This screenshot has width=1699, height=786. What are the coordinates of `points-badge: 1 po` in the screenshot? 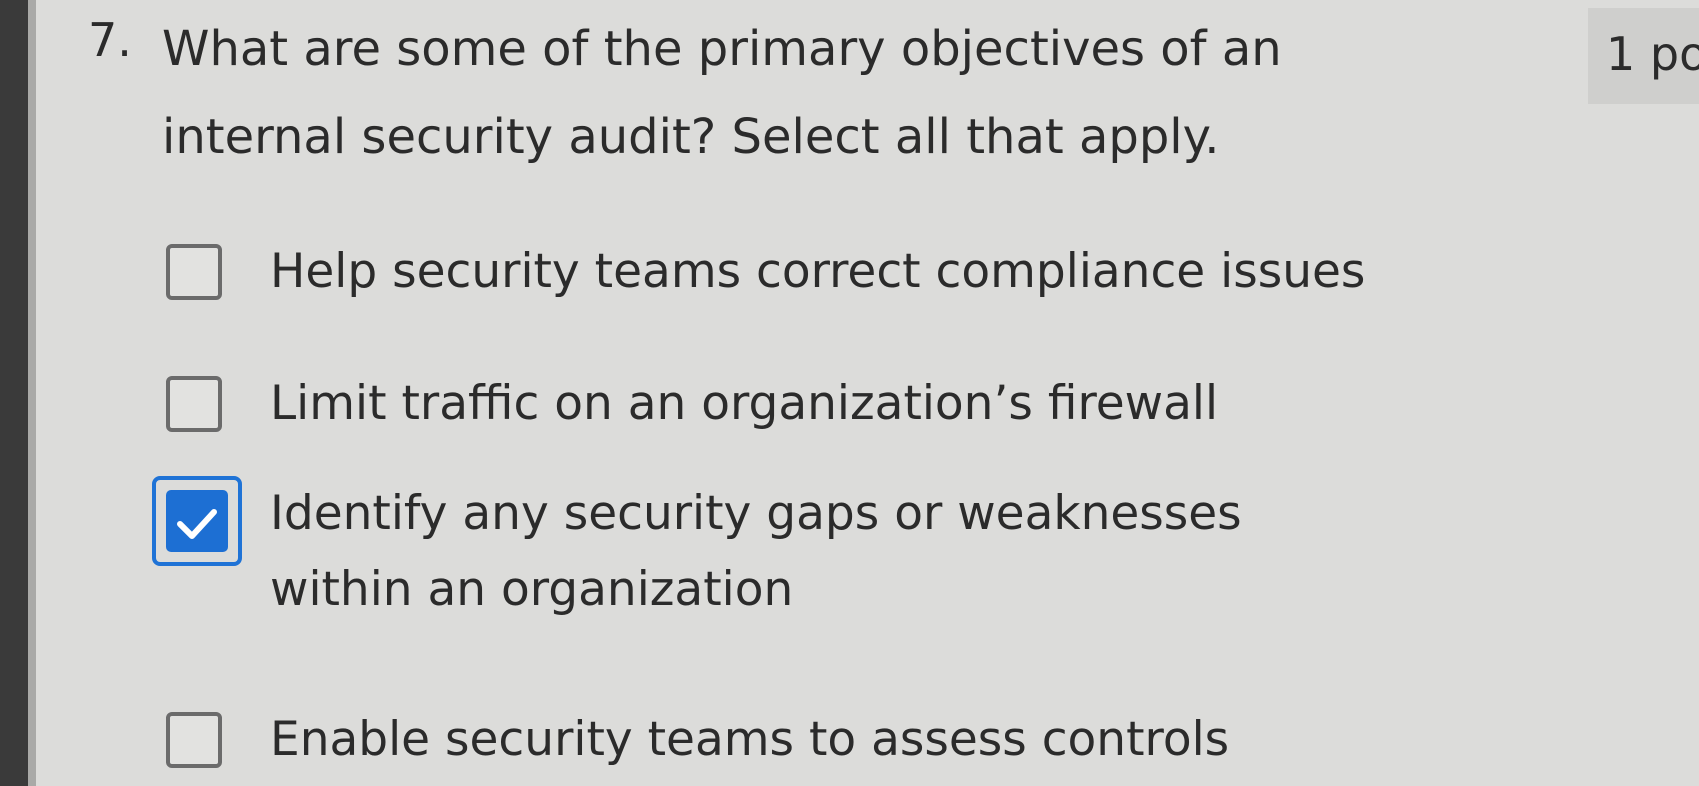 It's located at (1643, 56).